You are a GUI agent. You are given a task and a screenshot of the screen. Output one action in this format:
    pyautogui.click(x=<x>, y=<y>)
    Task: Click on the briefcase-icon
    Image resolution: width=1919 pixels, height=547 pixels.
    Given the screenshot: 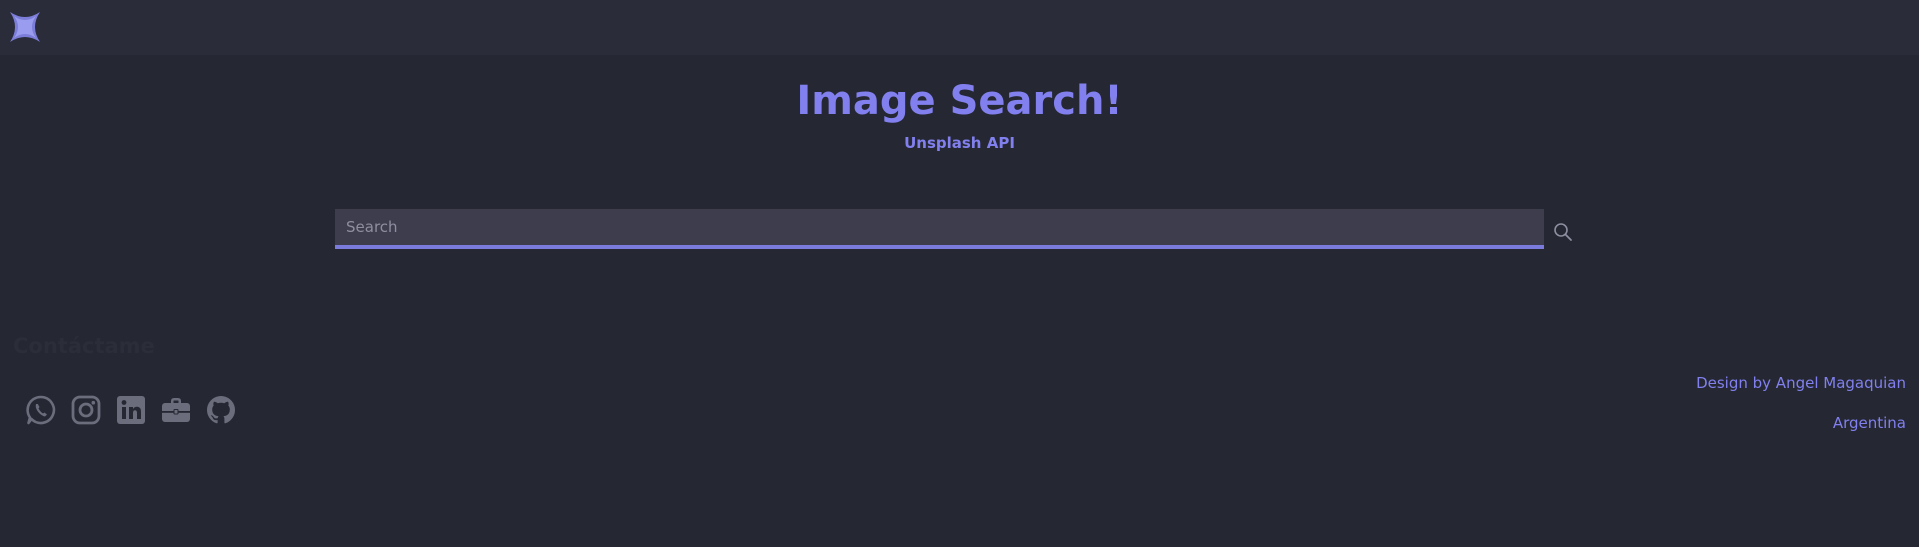 What is the action you would take?
    pyautogui.click(x=176, y=410)
    